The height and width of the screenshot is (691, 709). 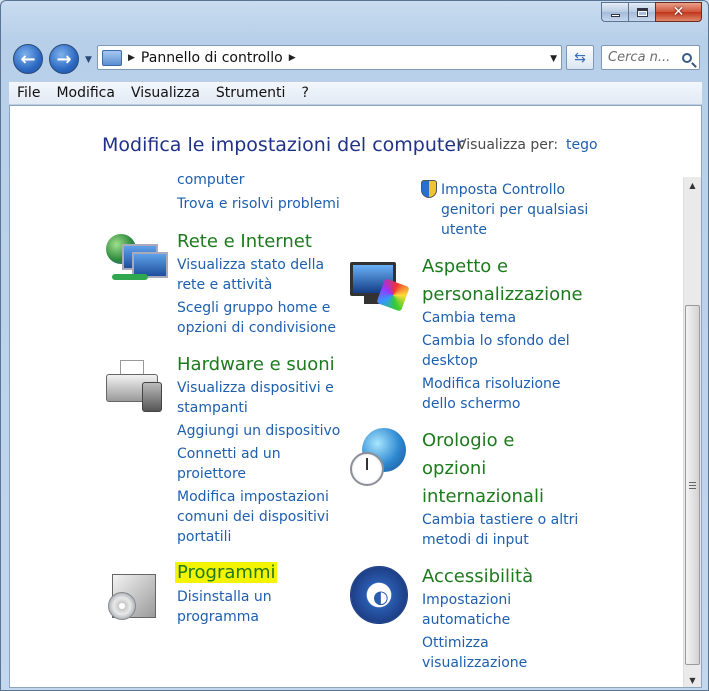 I want to click on link-network-status-2: rete e attività, so click(x=224, y=285).